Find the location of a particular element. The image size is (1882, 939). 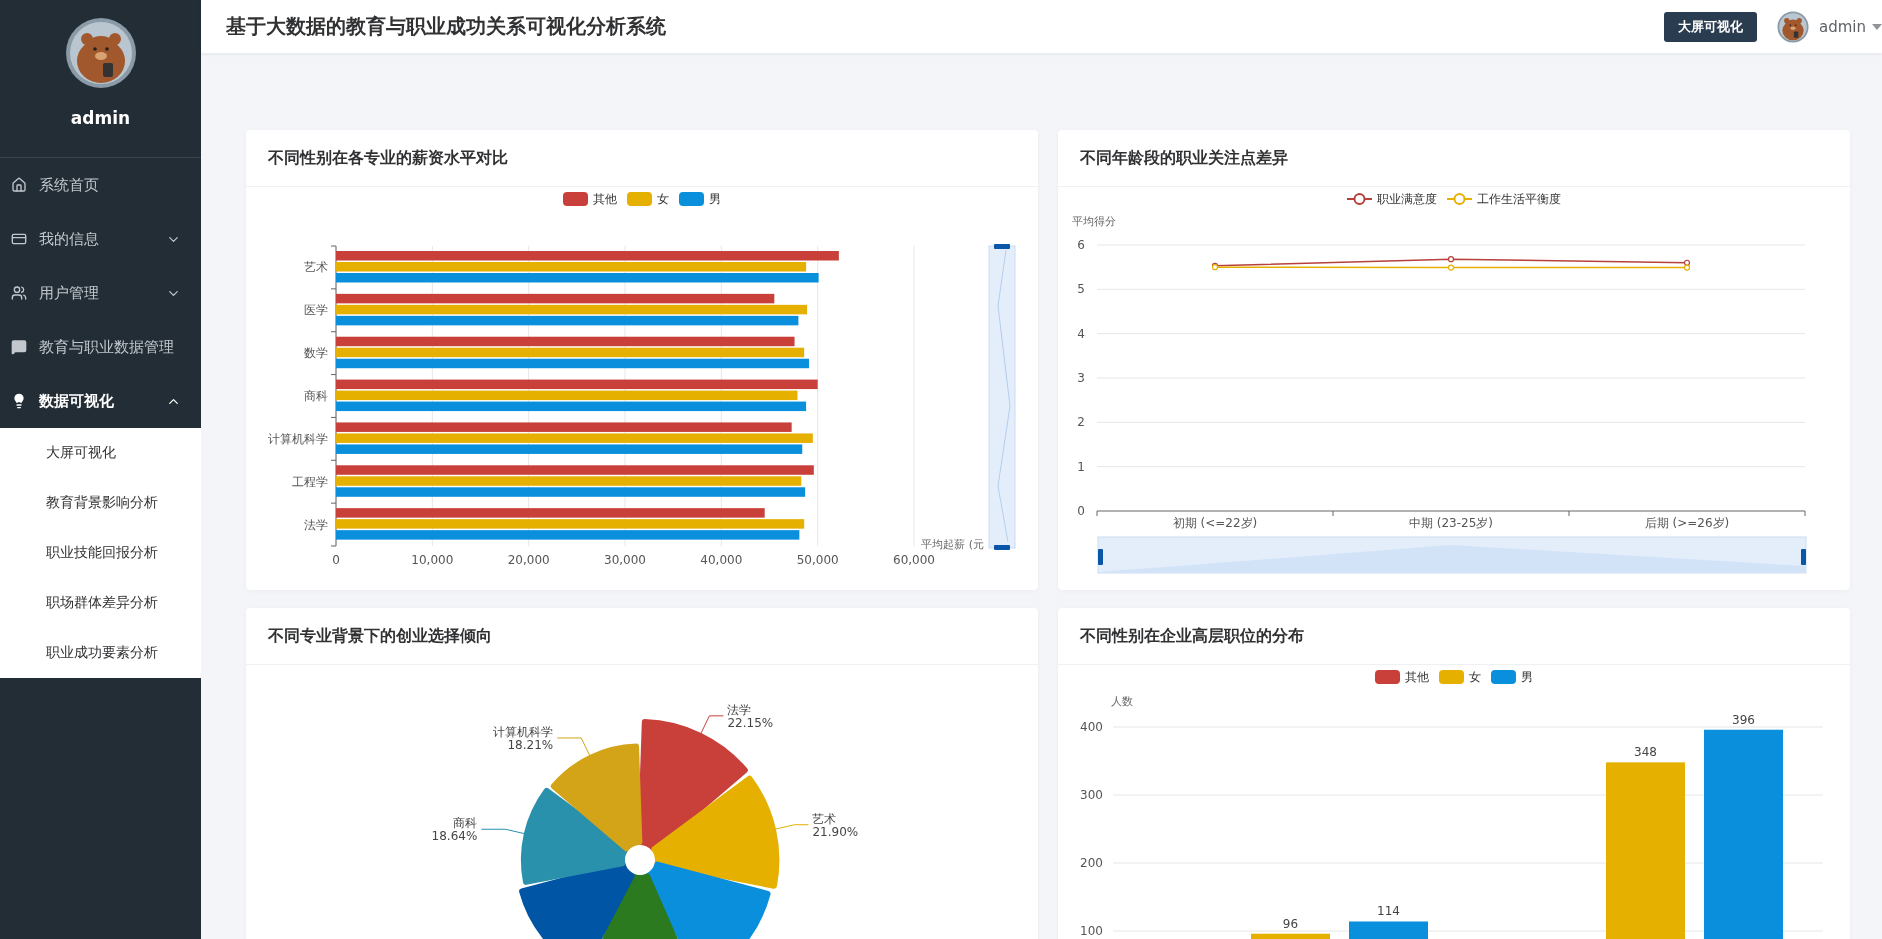

category-label: 法学 is located at coordinates (316, 524).